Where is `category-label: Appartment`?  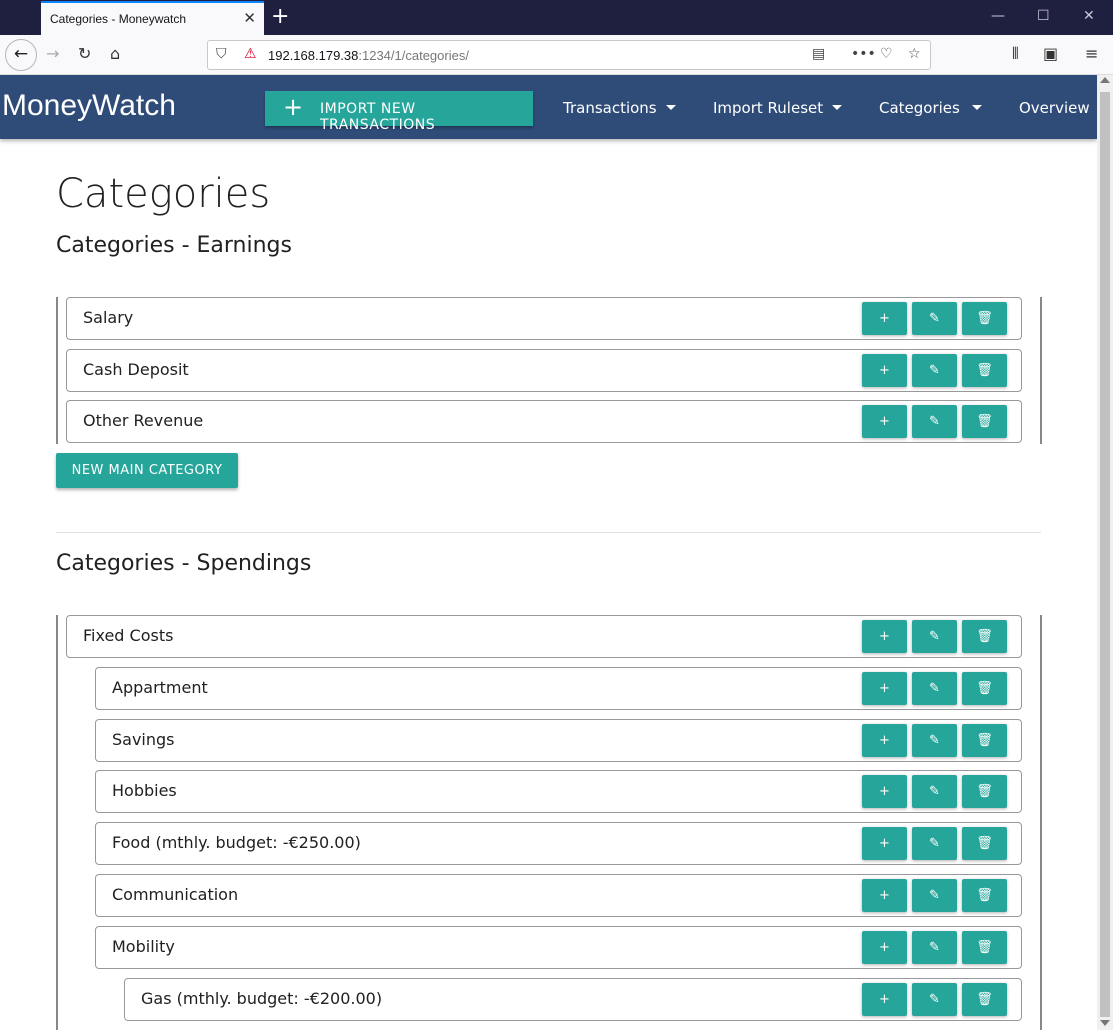
category-label: Appartment is located at coordinates (160, 687).